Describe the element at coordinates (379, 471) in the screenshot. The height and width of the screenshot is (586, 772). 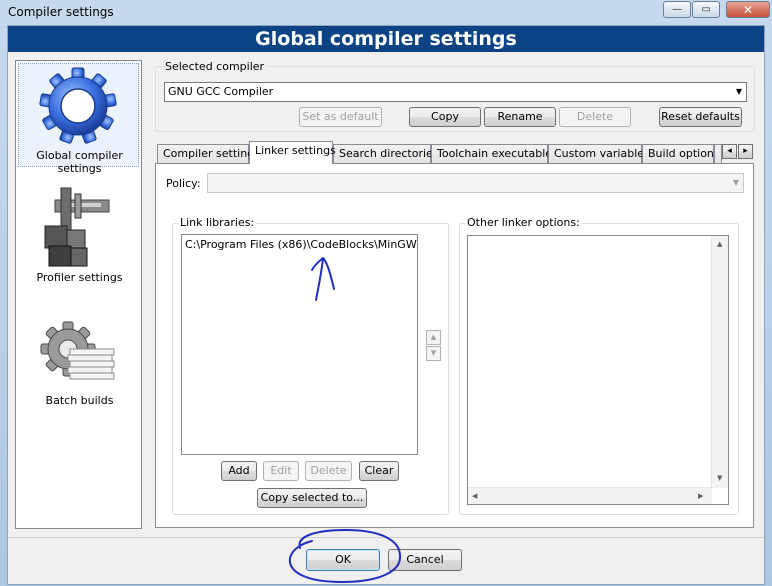
I see `clear-libraries-button: Clear` at that location.